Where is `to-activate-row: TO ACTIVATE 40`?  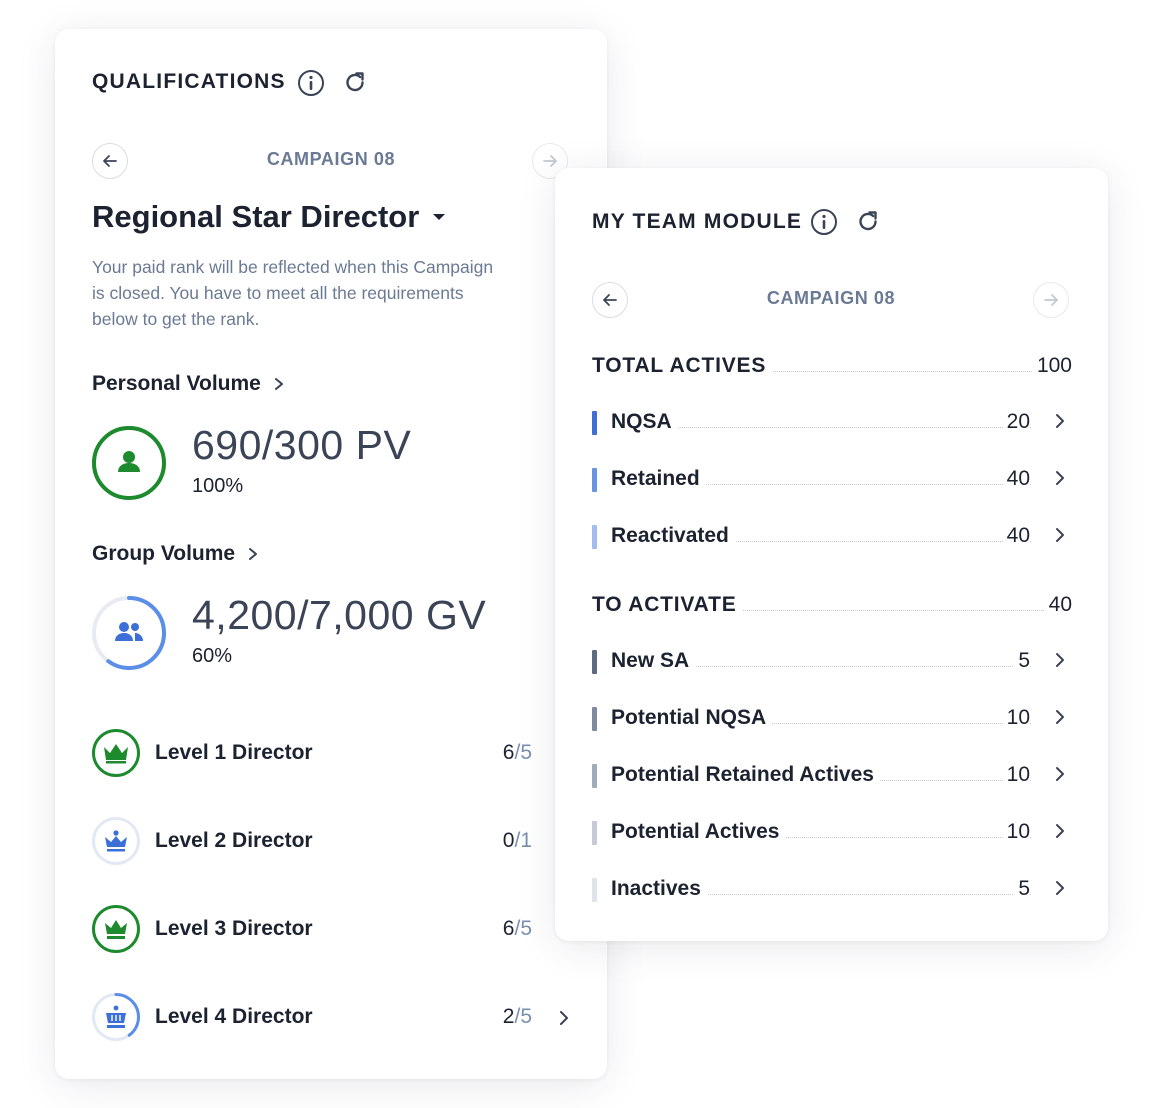
to-activate-row: TO ACTIVATE 40 is located at coordinates (832, 606).